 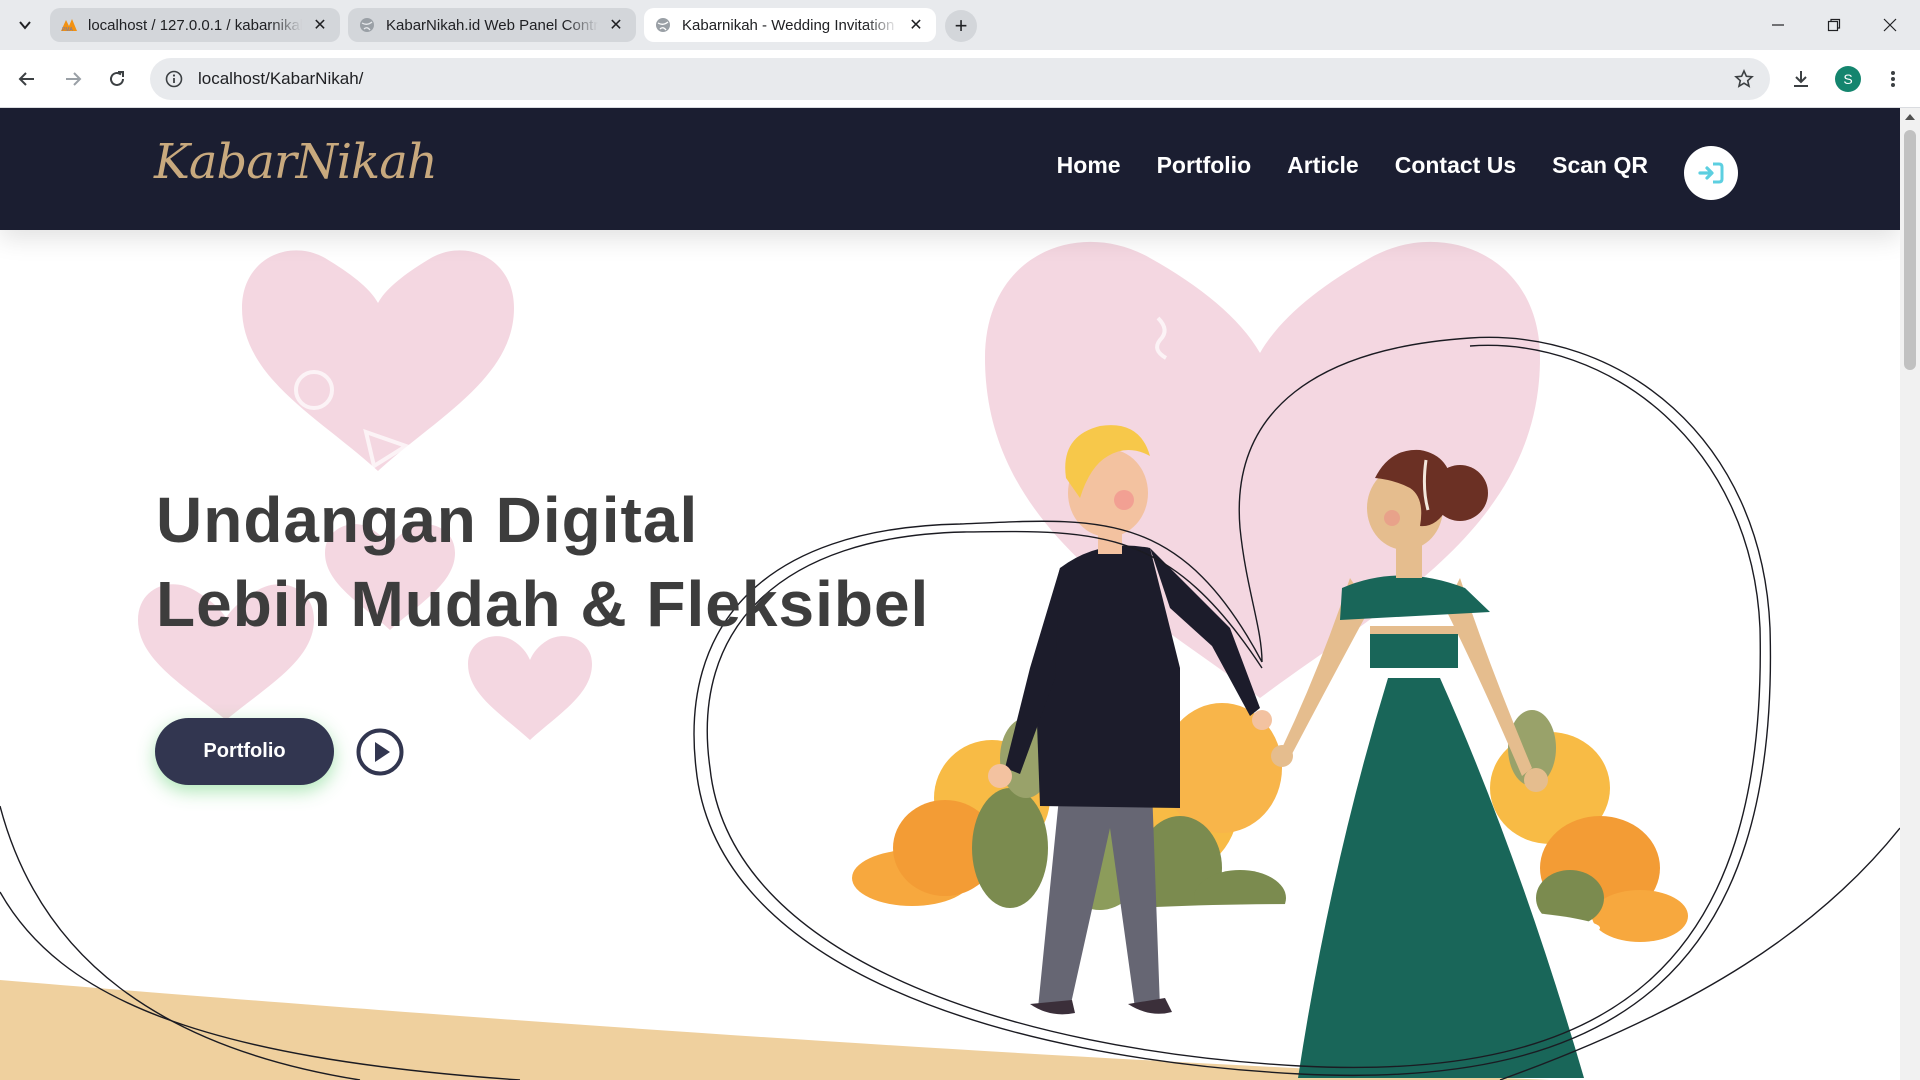 I want to click on forward-button, so click(x=73, y=79).